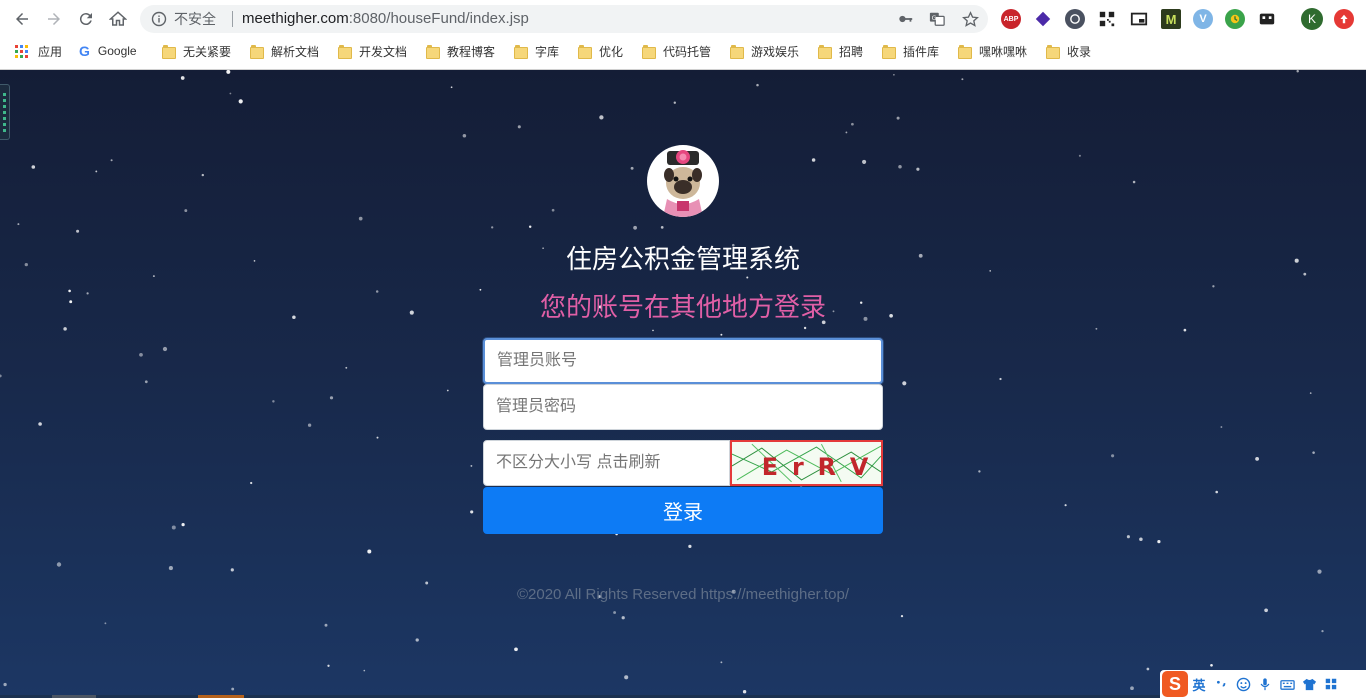  What do you see at coordinates (1011, 19) in the screenshot?
I see `abp-icon: ABP` at bounding box center [1011, 19].